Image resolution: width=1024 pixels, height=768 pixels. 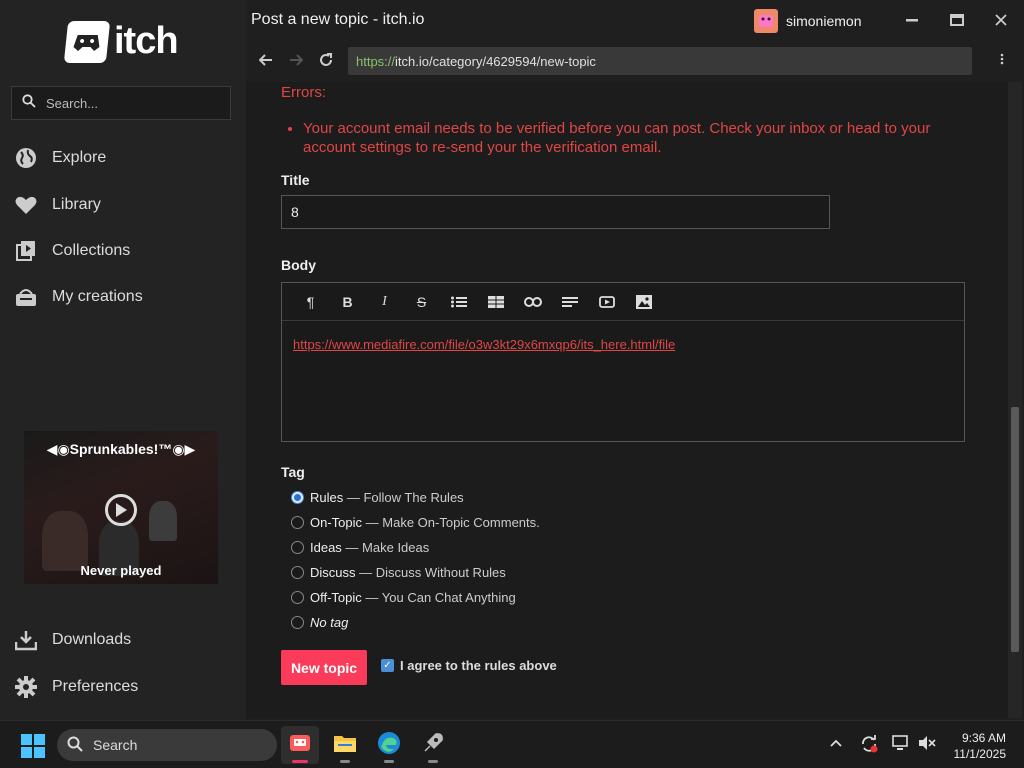 What do you see at coordinates (333, 572) in the screenshot?
I see `tag-name: Discuss` at bounding box center [333, 572].